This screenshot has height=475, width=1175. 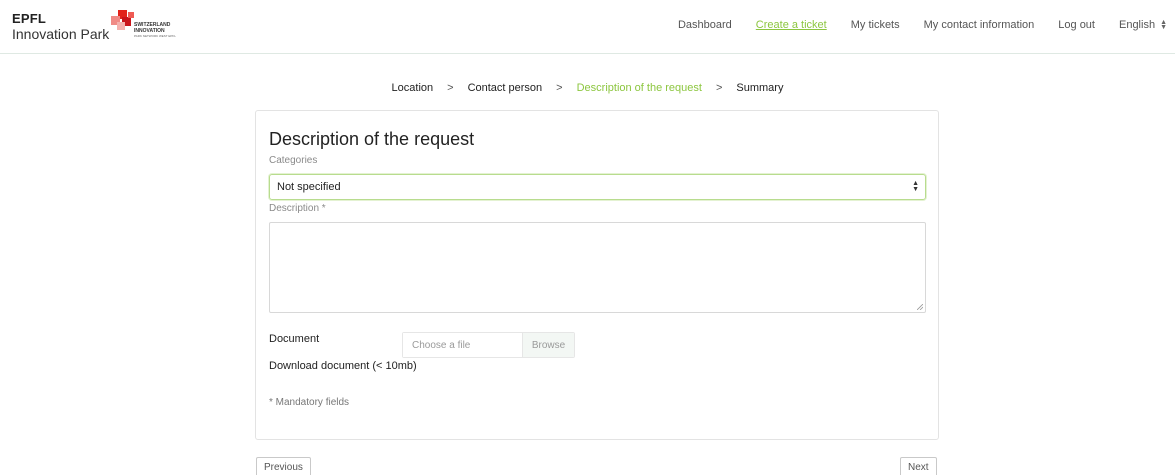 I want to click on nav-dashboard: Dashboard, so click(x=705, y=25).